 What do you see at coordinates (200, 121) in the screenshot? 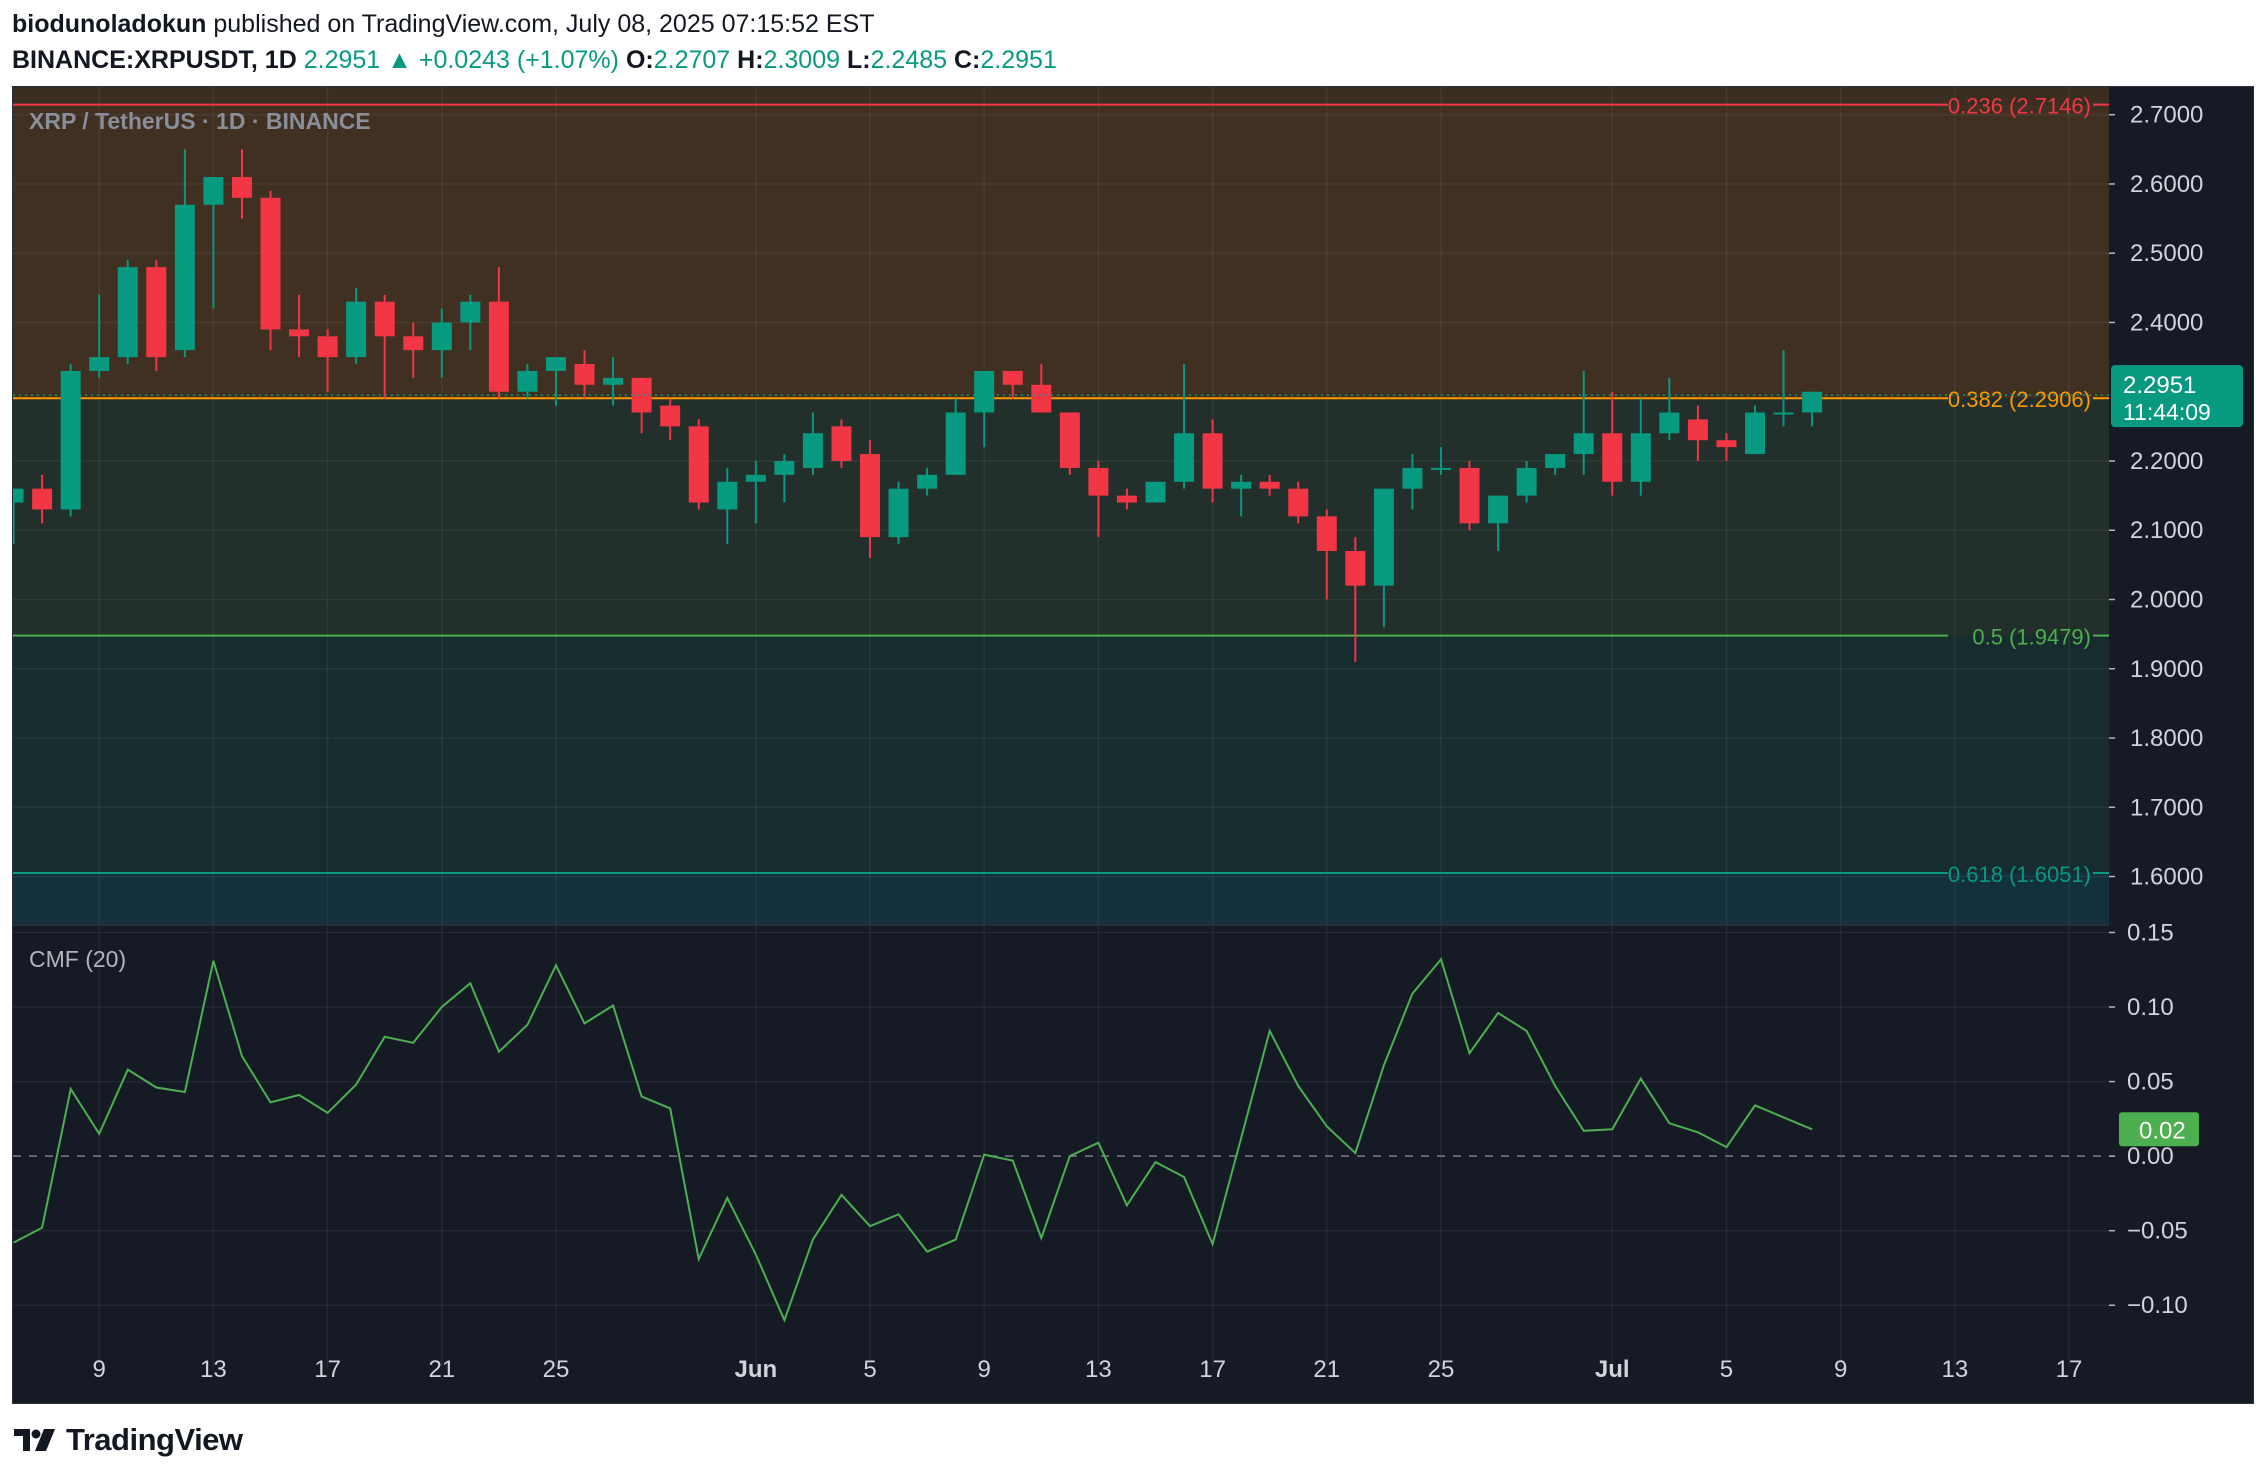
I see `price-pane-title: XRP / TetherUS · 1D · BINANCE` at bounding box center [200, 121].